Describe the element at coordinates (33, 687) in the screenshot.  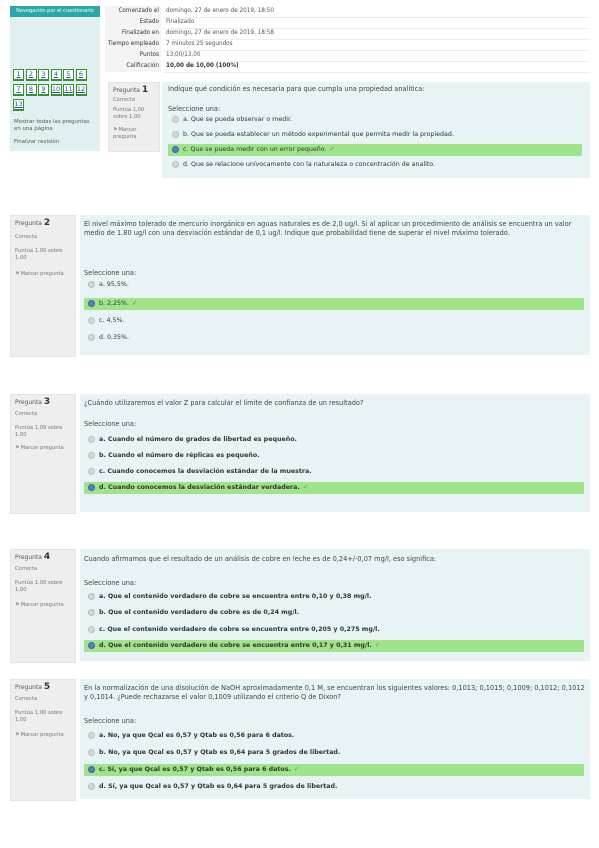
I see `question-number: Pregunta 5` at that location.